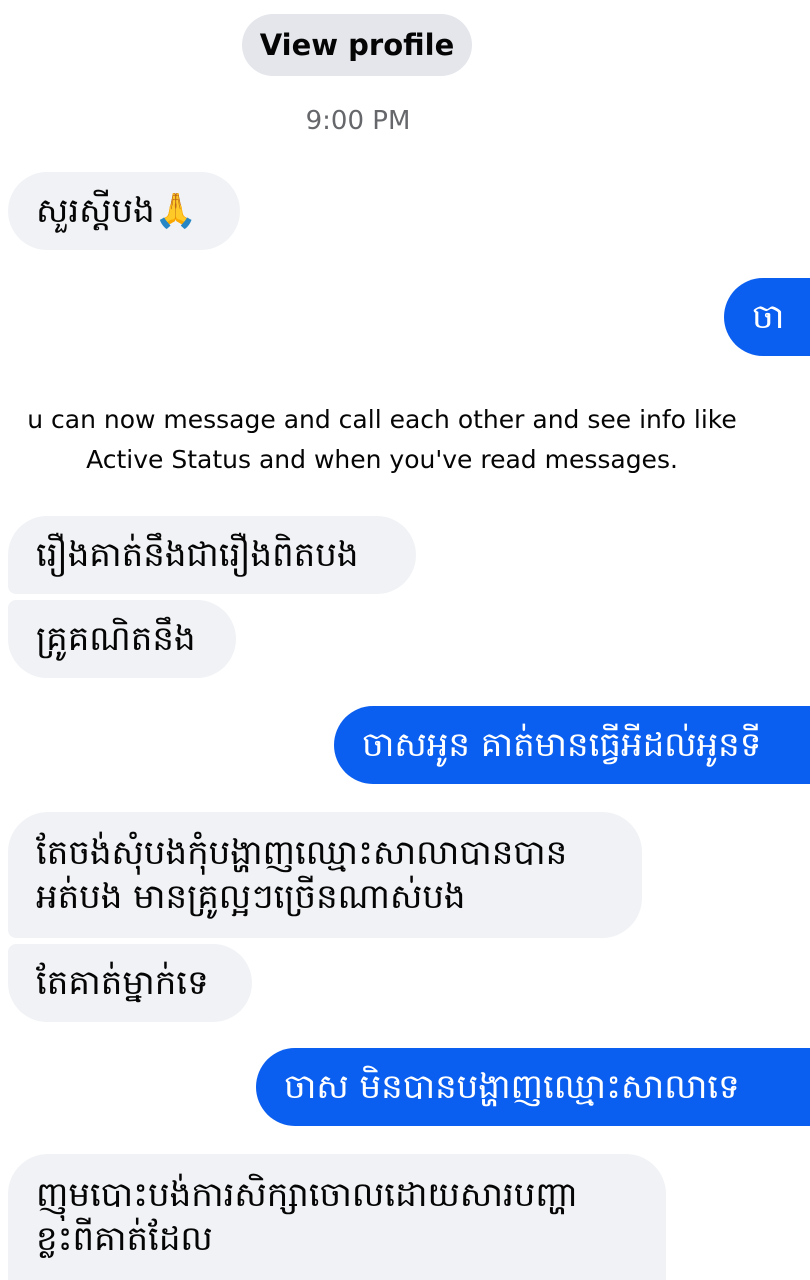 Image resolution: width=810 pixels, height=1280 pixels. I want to click on incoming-message: គ្រូគណិតនឹង, so click(122, 639).